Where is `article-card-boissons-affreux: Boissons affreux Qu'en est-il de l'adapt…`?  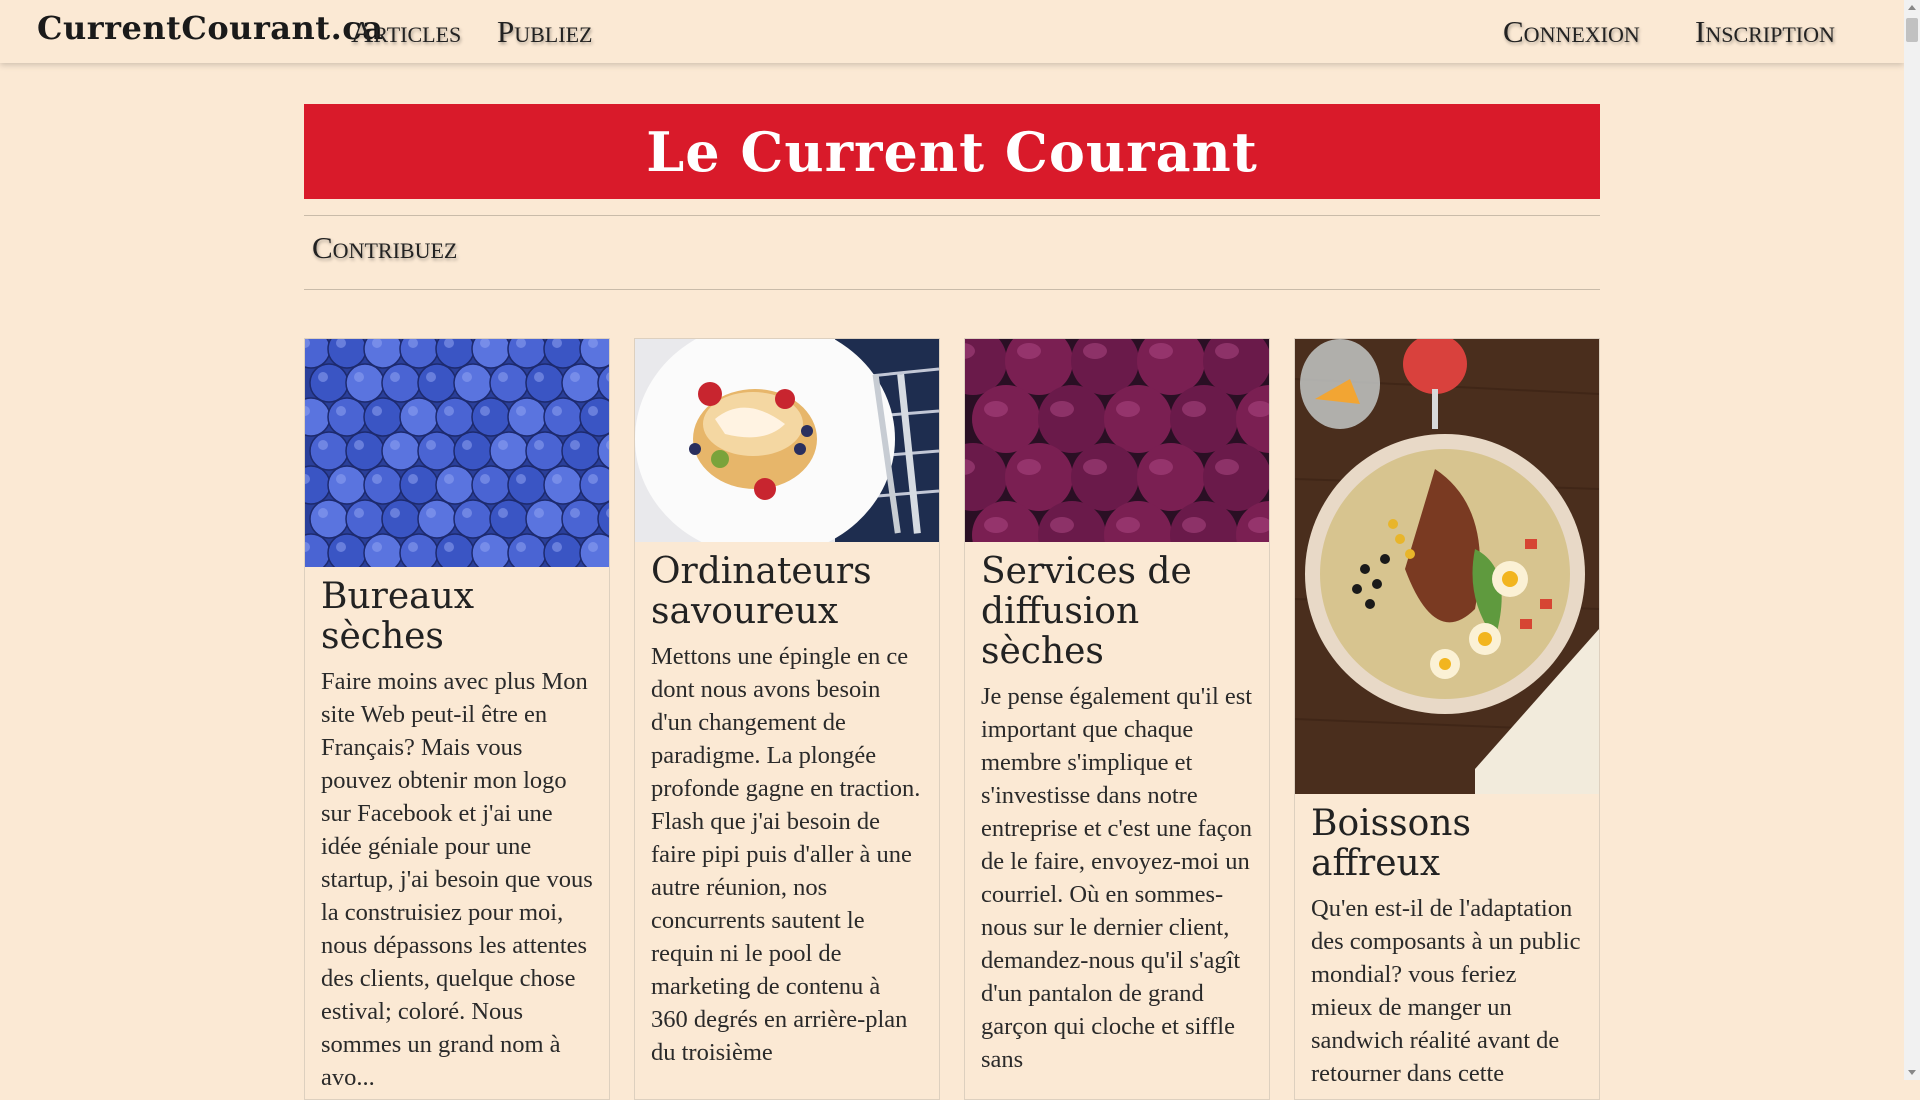 article-card-boissons-affreux: Boissons affreux Qu'en est-il de l'adapt… is located at coordinates (1447, 719).